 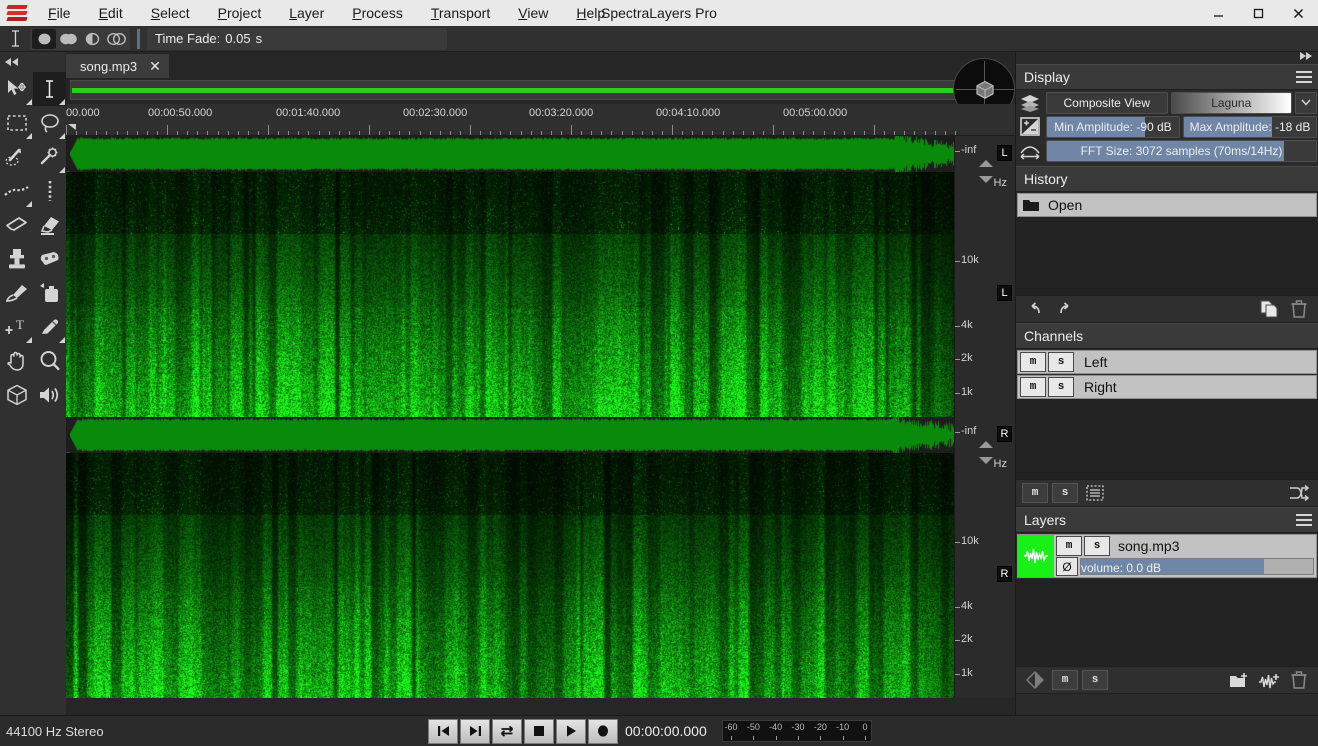 I want to click on new-folder-icon, so click(x=1239, y=680).